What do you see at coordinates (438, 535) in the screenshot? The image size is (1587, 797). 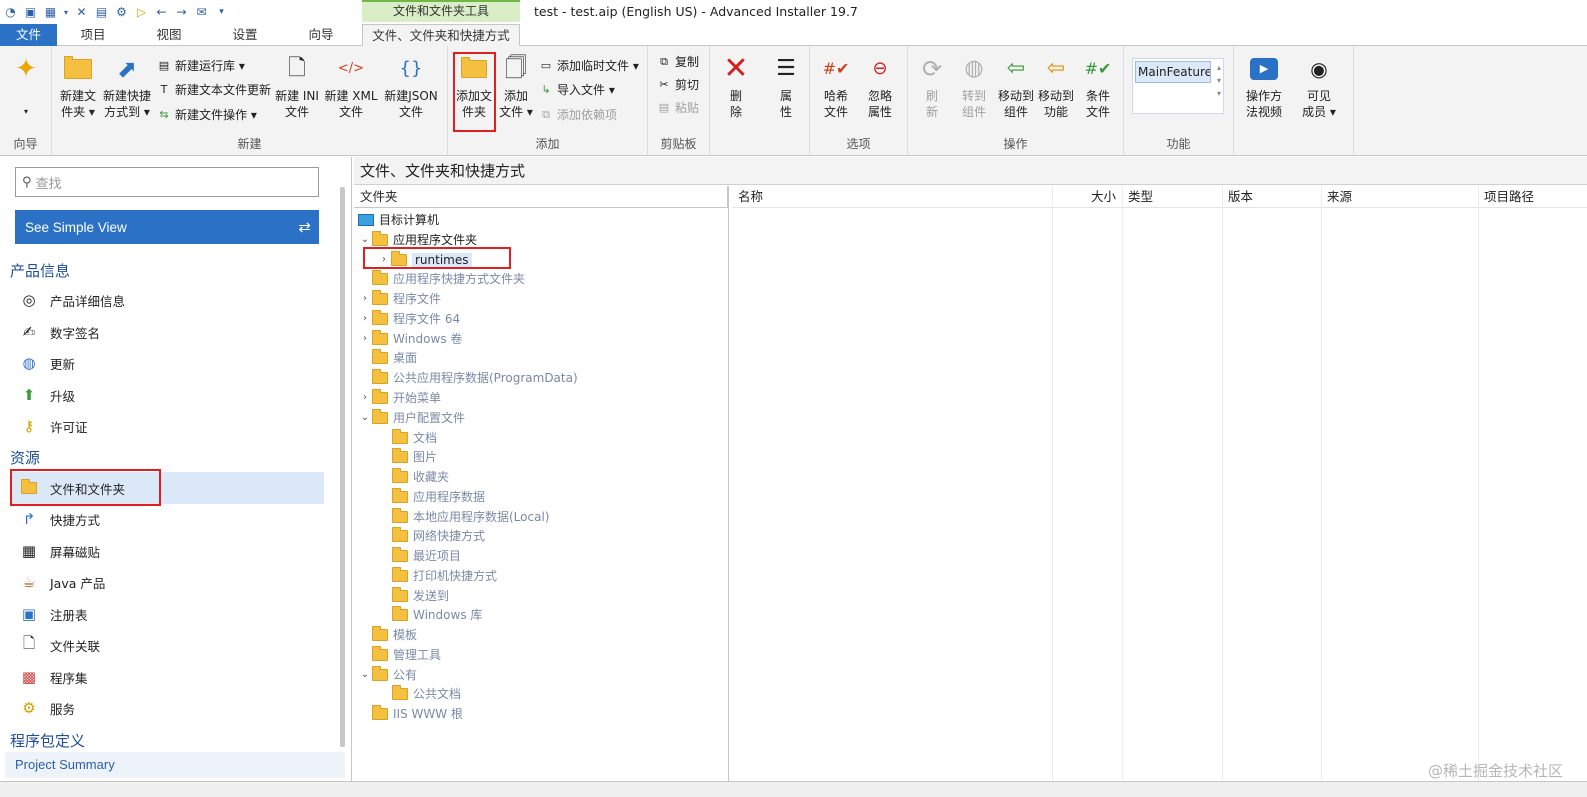 I see `tree-node-network-shortcuts: 网络快捷方式` at bounding box center [438, 535].